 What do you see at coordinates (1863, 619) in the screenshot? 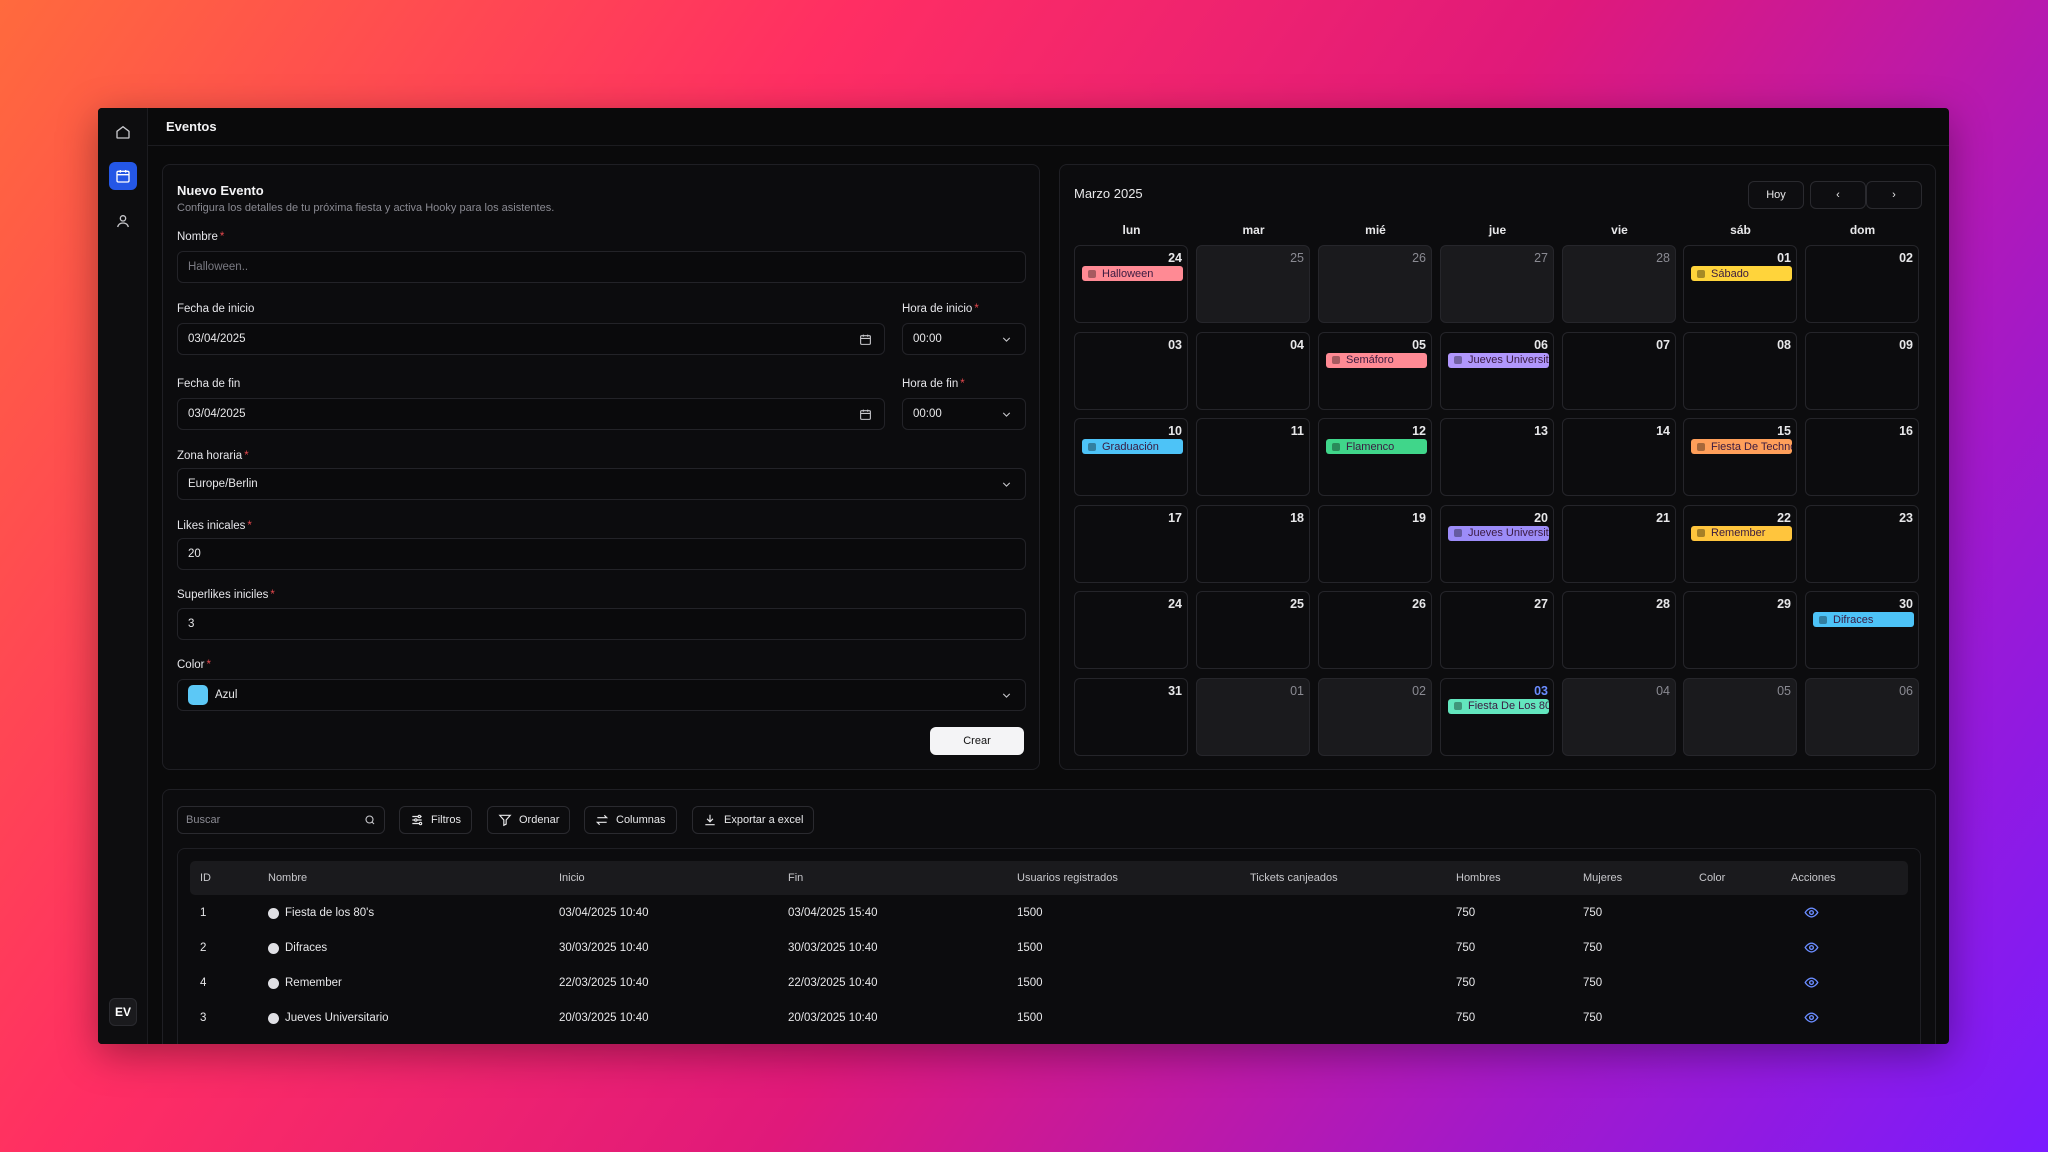
I see `calendar-event: Difraces` at bounding box center [1863, 619].